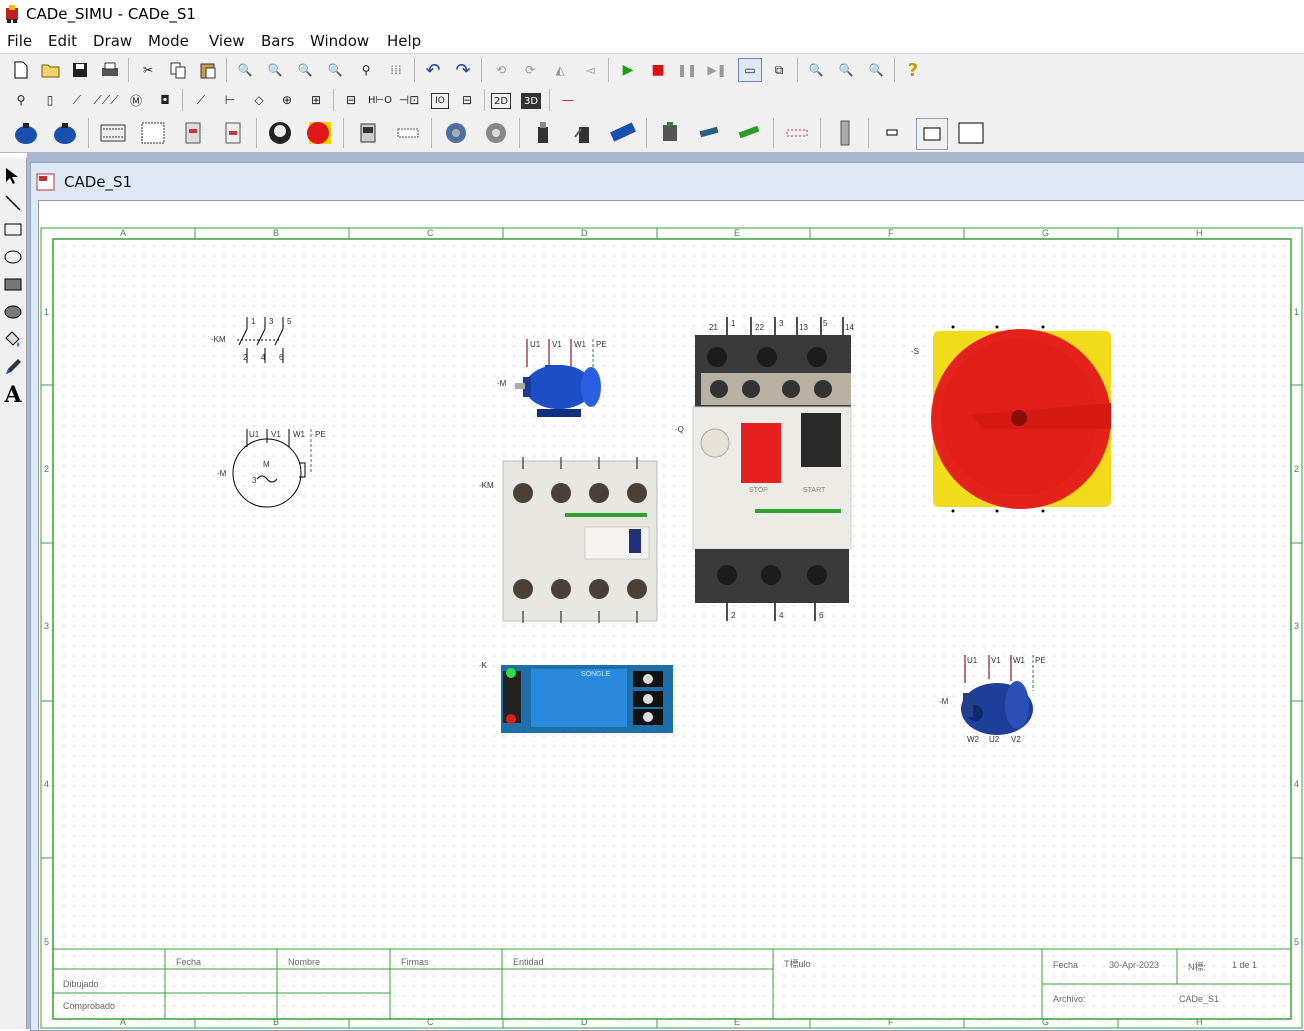  What do you see at coordinates (230, 100) in the screenshot?
I see `pushbutton-tool: ⊢` at bounding box center [230, 100].